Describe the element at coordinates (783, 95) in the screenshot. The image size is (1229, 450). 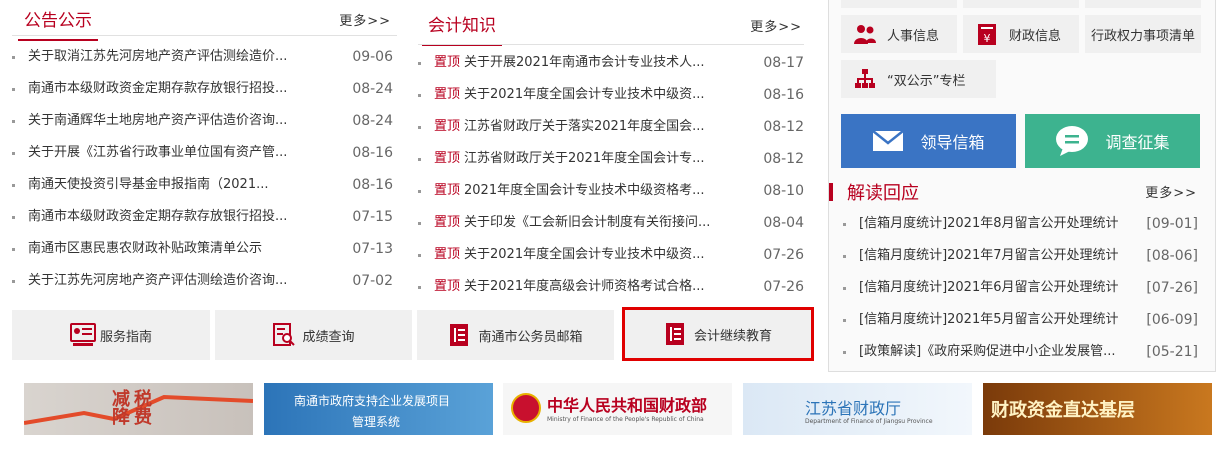
I see `accounting-item-date: 08-16` at that location.